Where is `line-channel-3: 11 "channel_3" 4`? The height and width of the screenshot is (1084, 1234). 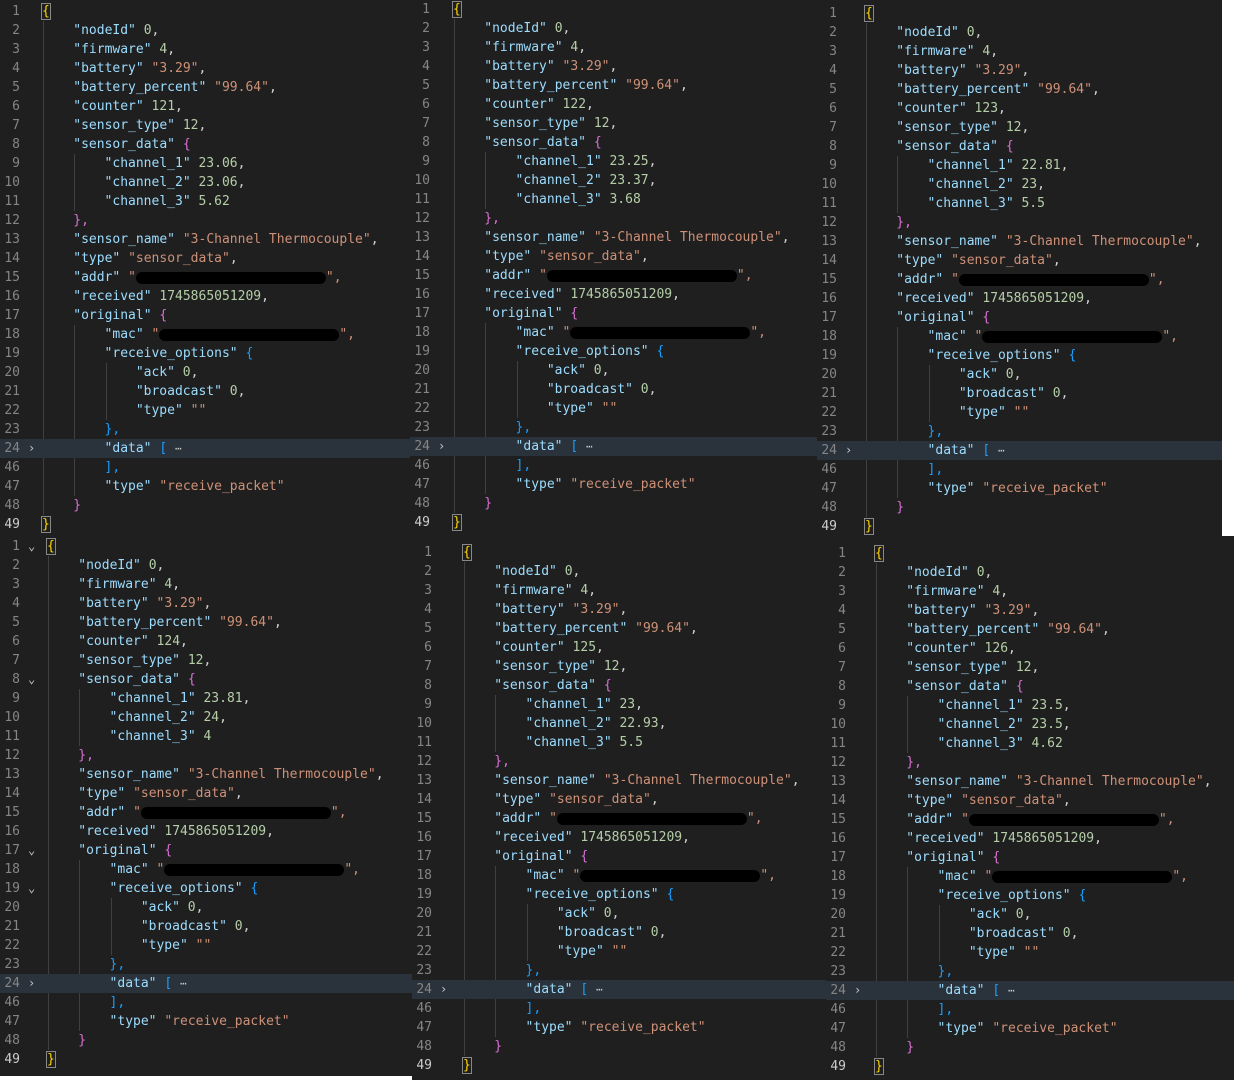 line-channel-3: 11 "channel_3" 4 is located at coordinates (206, 736).